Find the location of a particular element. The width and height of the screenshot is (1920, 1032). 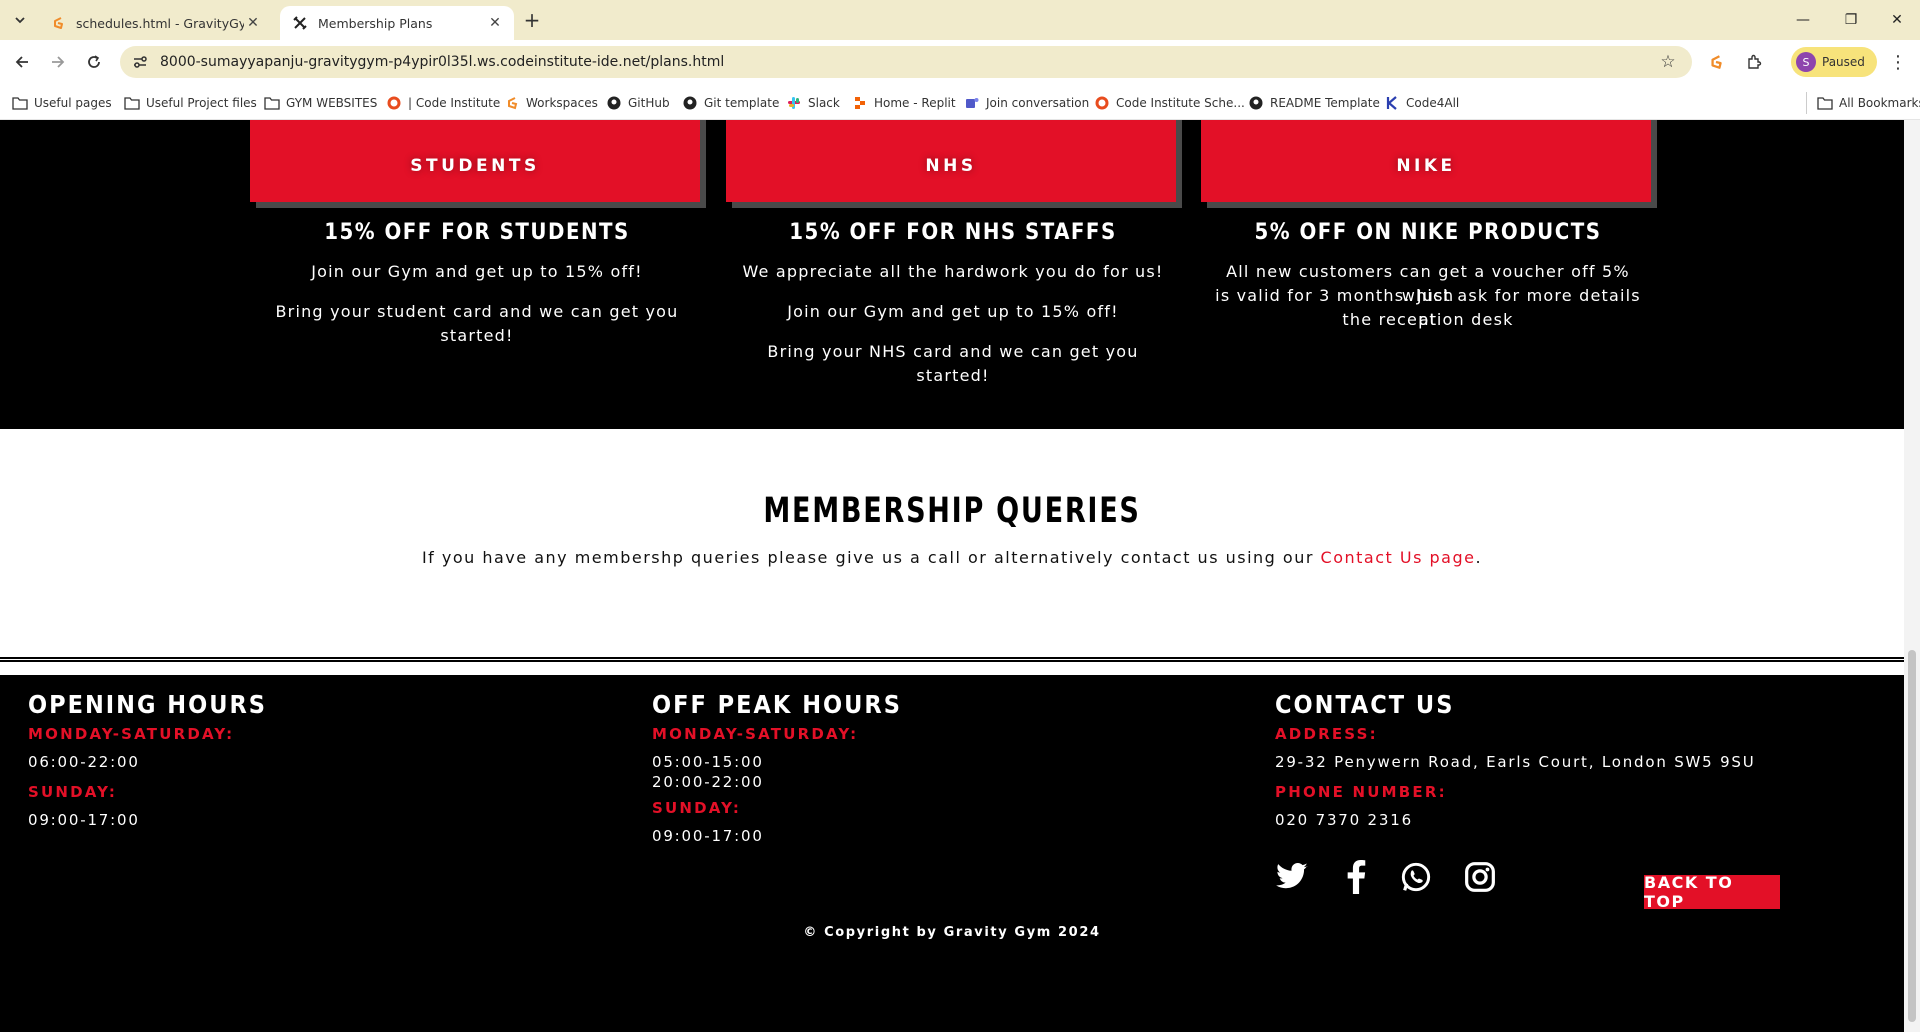

bookmark-git-template: Git template is located at coordinates (730, 103).